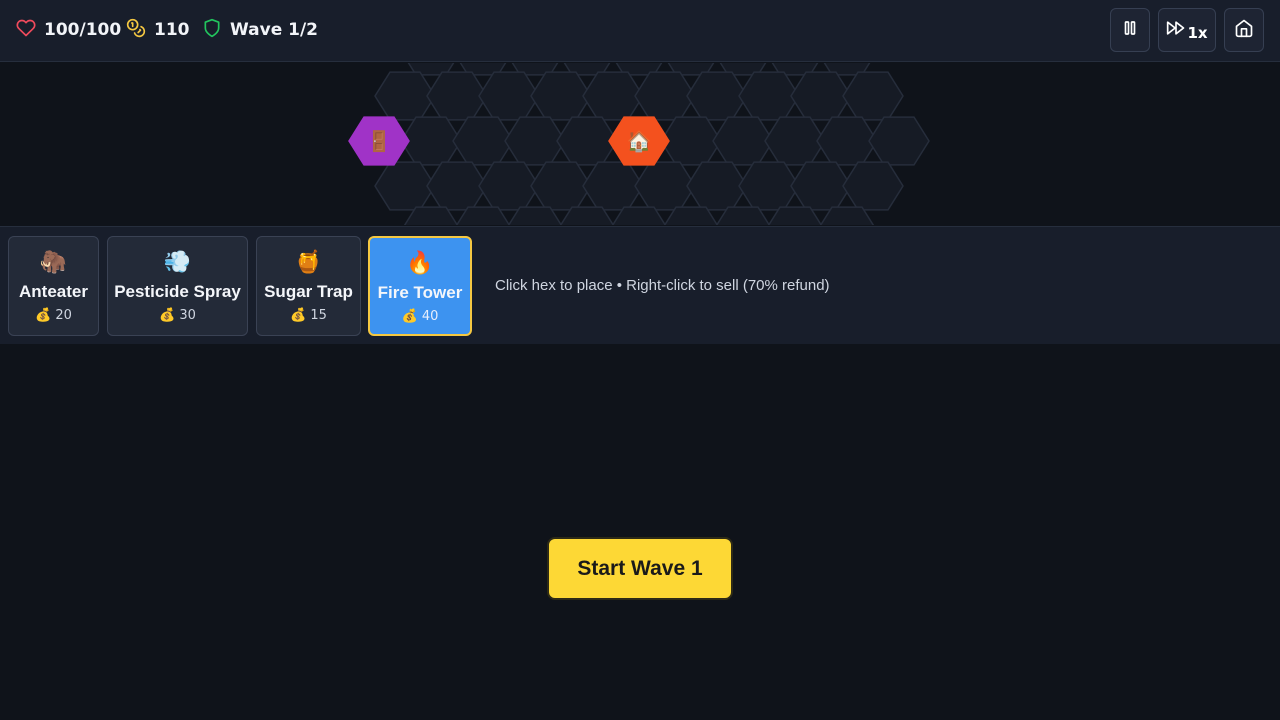 The width and height of the screenshot is (1280, 720). I want to click on pause-button, so click(1130, 30).